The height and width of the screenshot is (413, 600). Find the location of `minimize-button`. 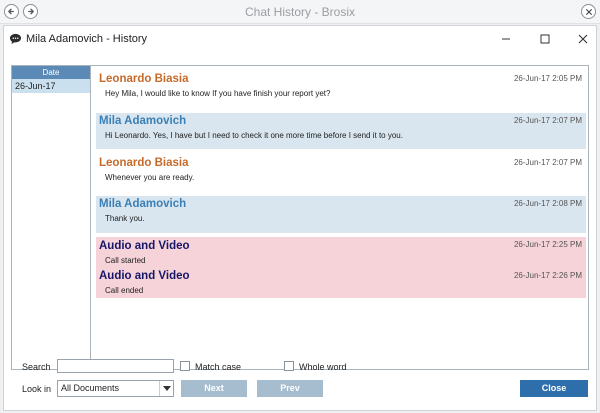

minimize-button is located at coordinates (506, 39).